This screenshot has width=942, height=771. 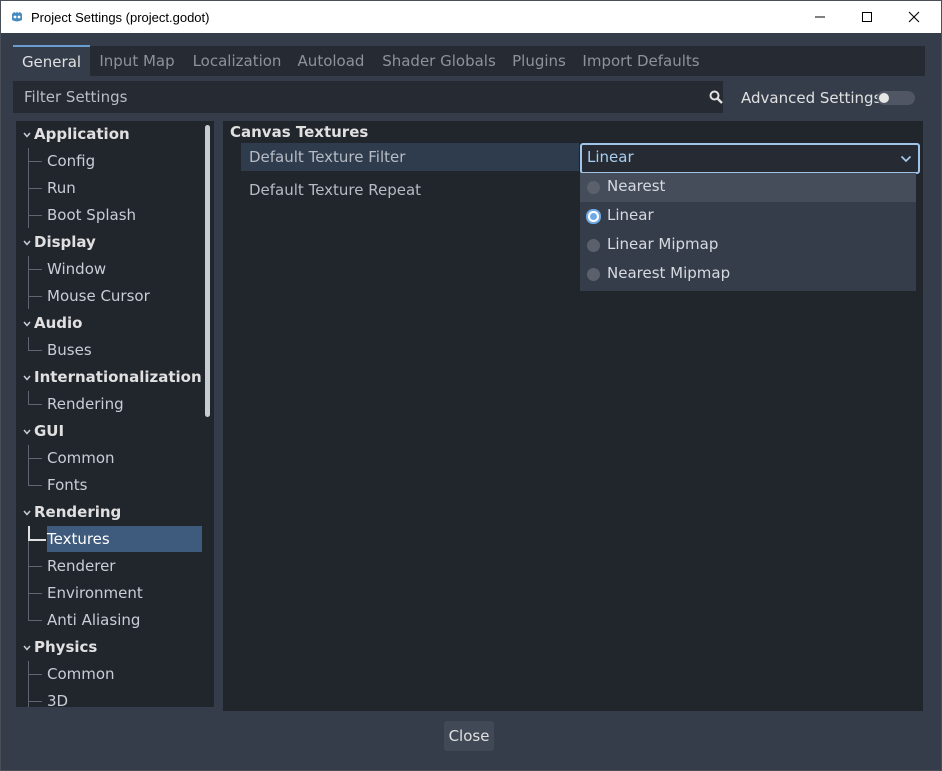 What do you see at coordinates (109, 566) in the screenshot?
I see `tree-item-renderer: Renderer` at bounding box center [109, 566].